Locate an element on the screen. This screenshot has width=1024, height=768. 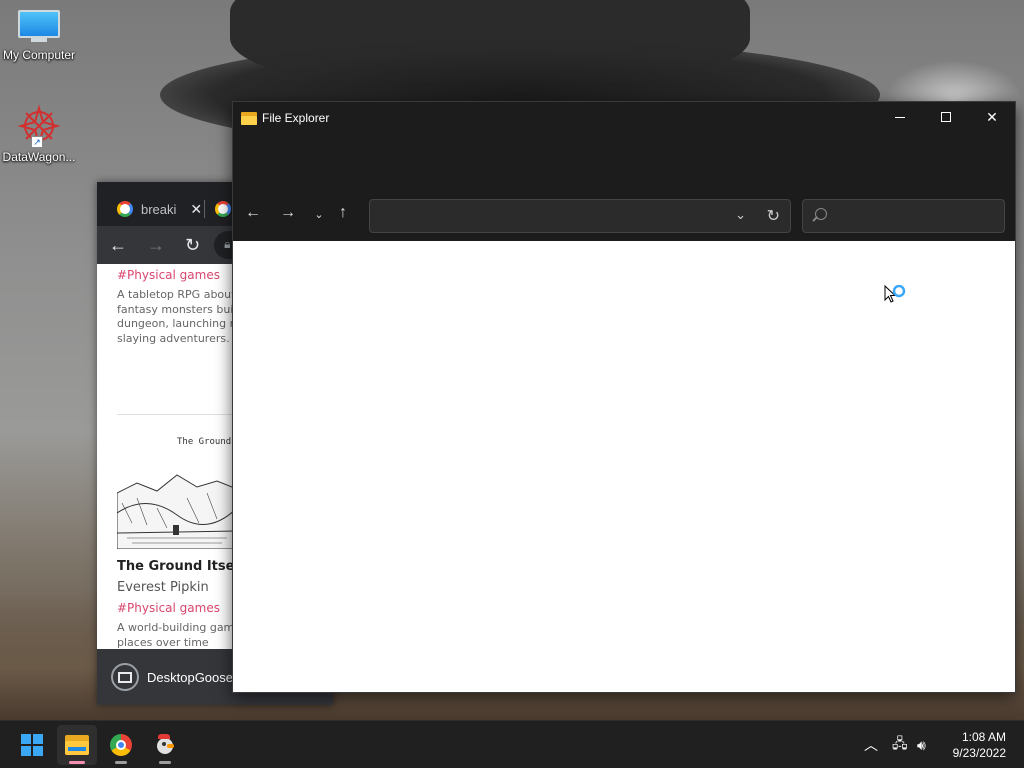
file-explorer-icon is located at coordinates (77, 745).